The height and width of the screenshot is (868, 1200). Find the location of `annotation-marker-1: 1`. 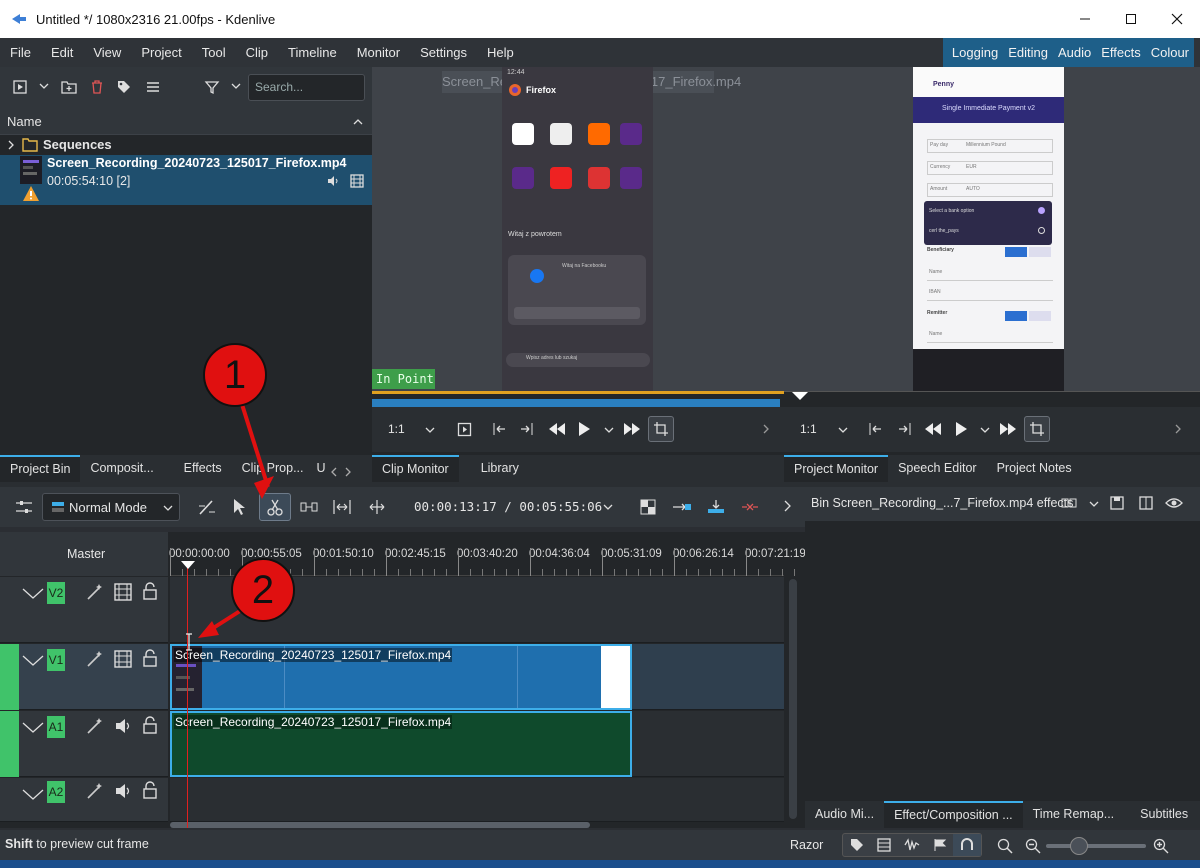

annotation-marker-1: 1 is located at coordinates (235, 375).